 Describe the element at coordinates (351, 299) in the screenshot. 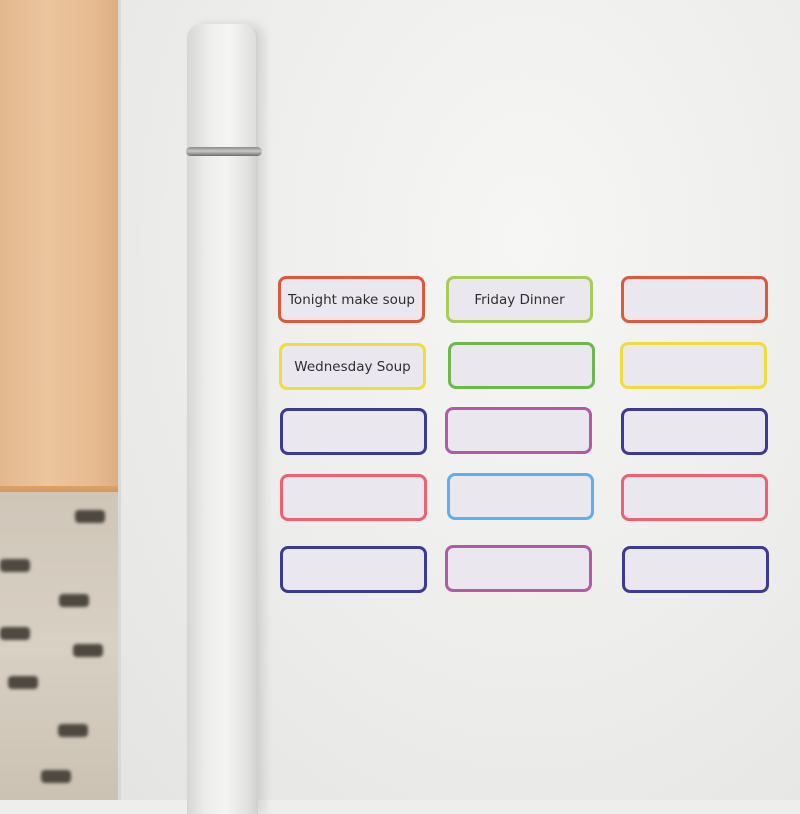

I see `magnetic-label: Tonight make soup` at that location.